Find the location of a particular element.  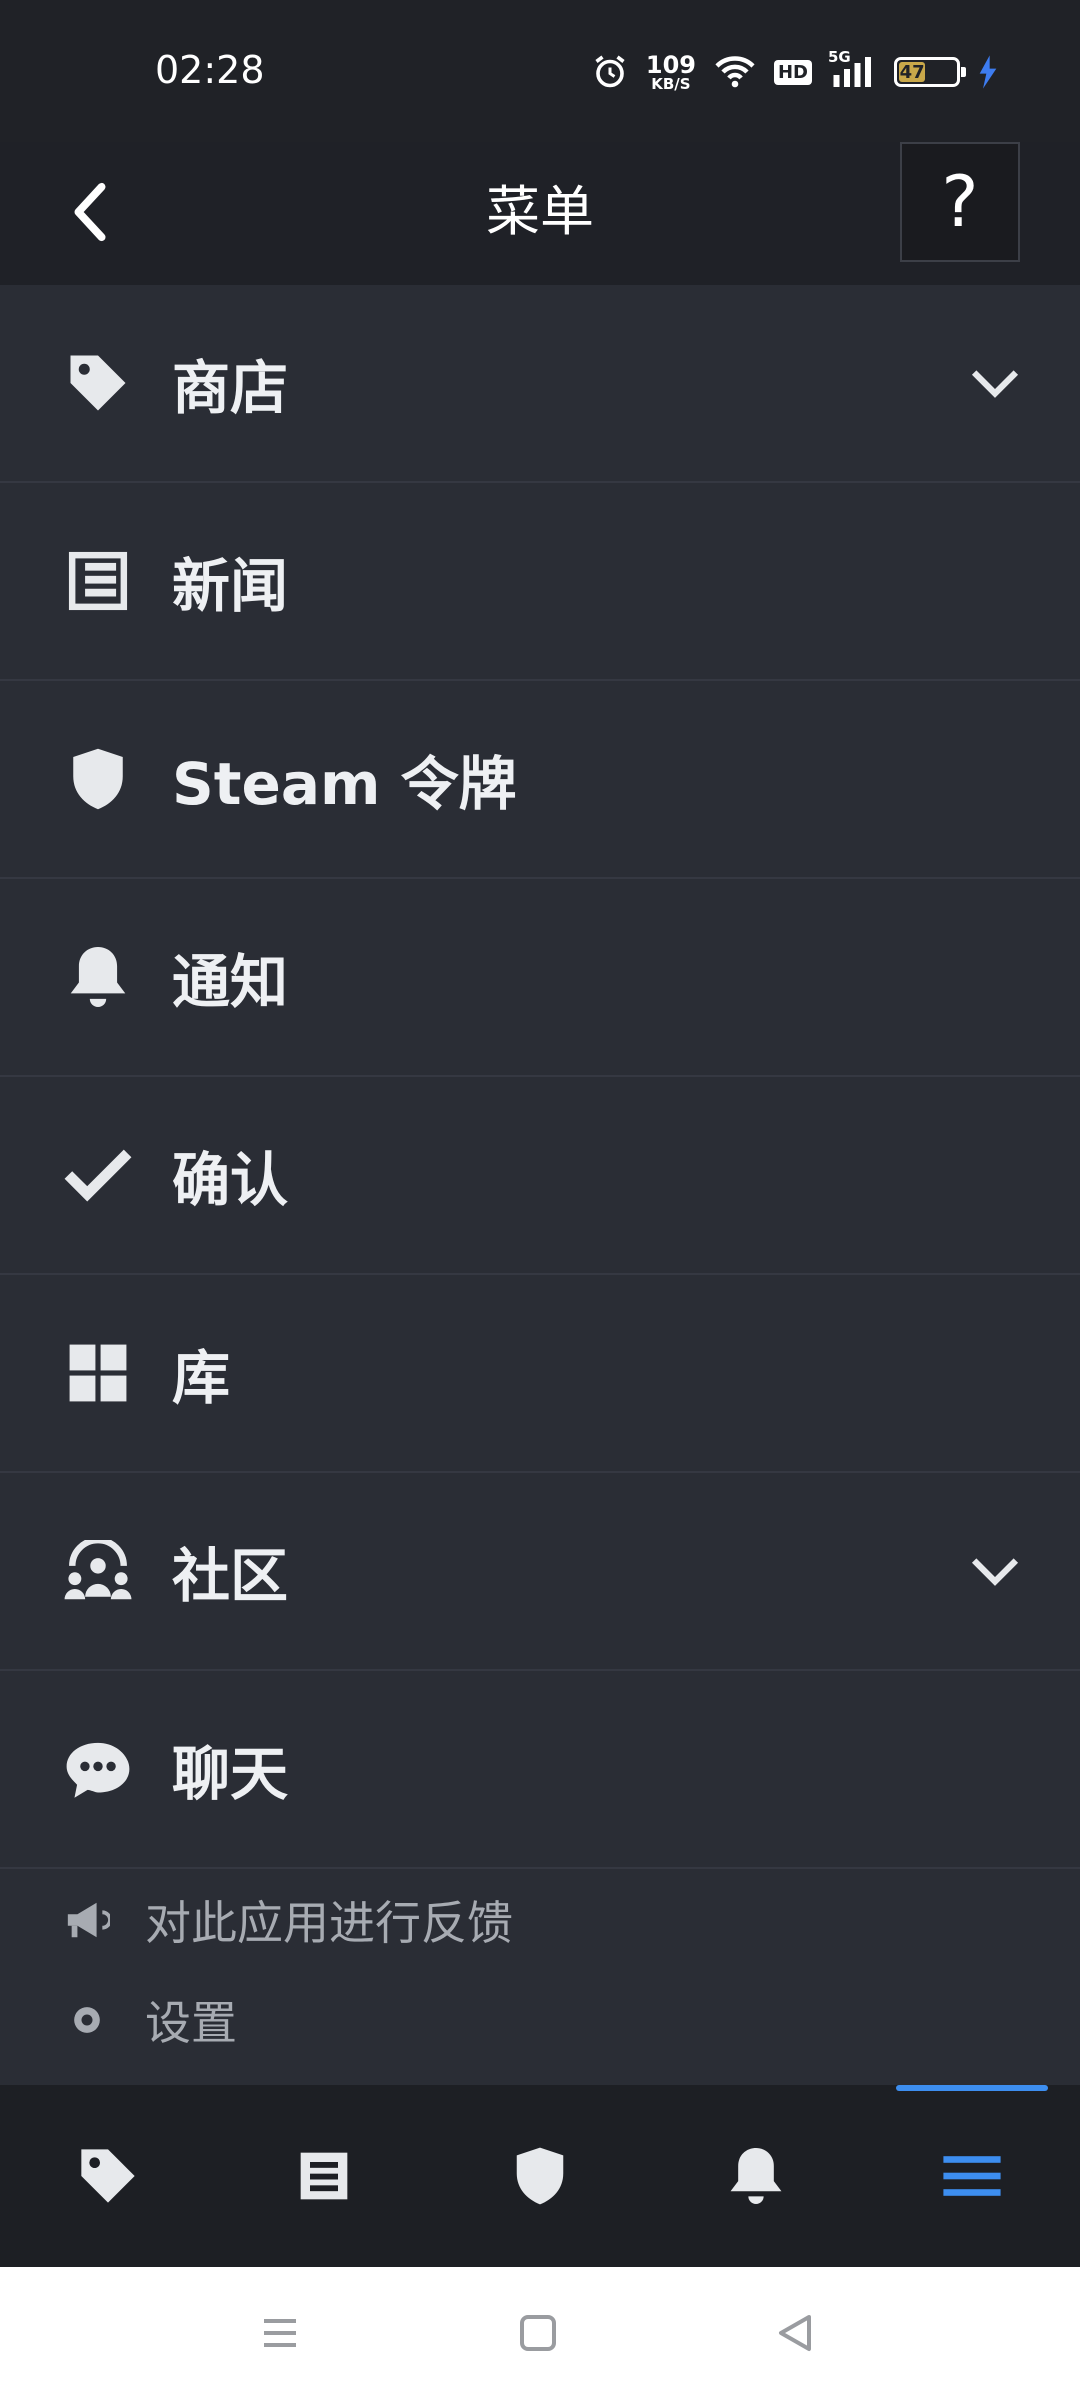

nav-tab-steam-guard is located at coordinates (540, 2176).